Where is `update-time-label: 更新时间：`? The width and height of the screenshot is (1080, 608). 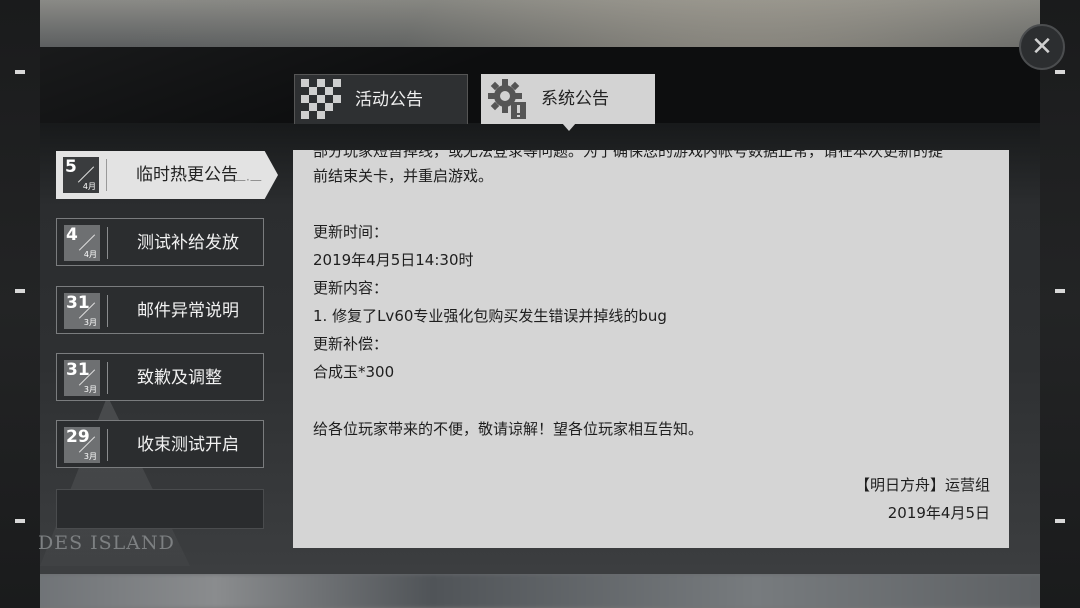 update-time-label: 更新时间： is located at coordinates (351, 232).